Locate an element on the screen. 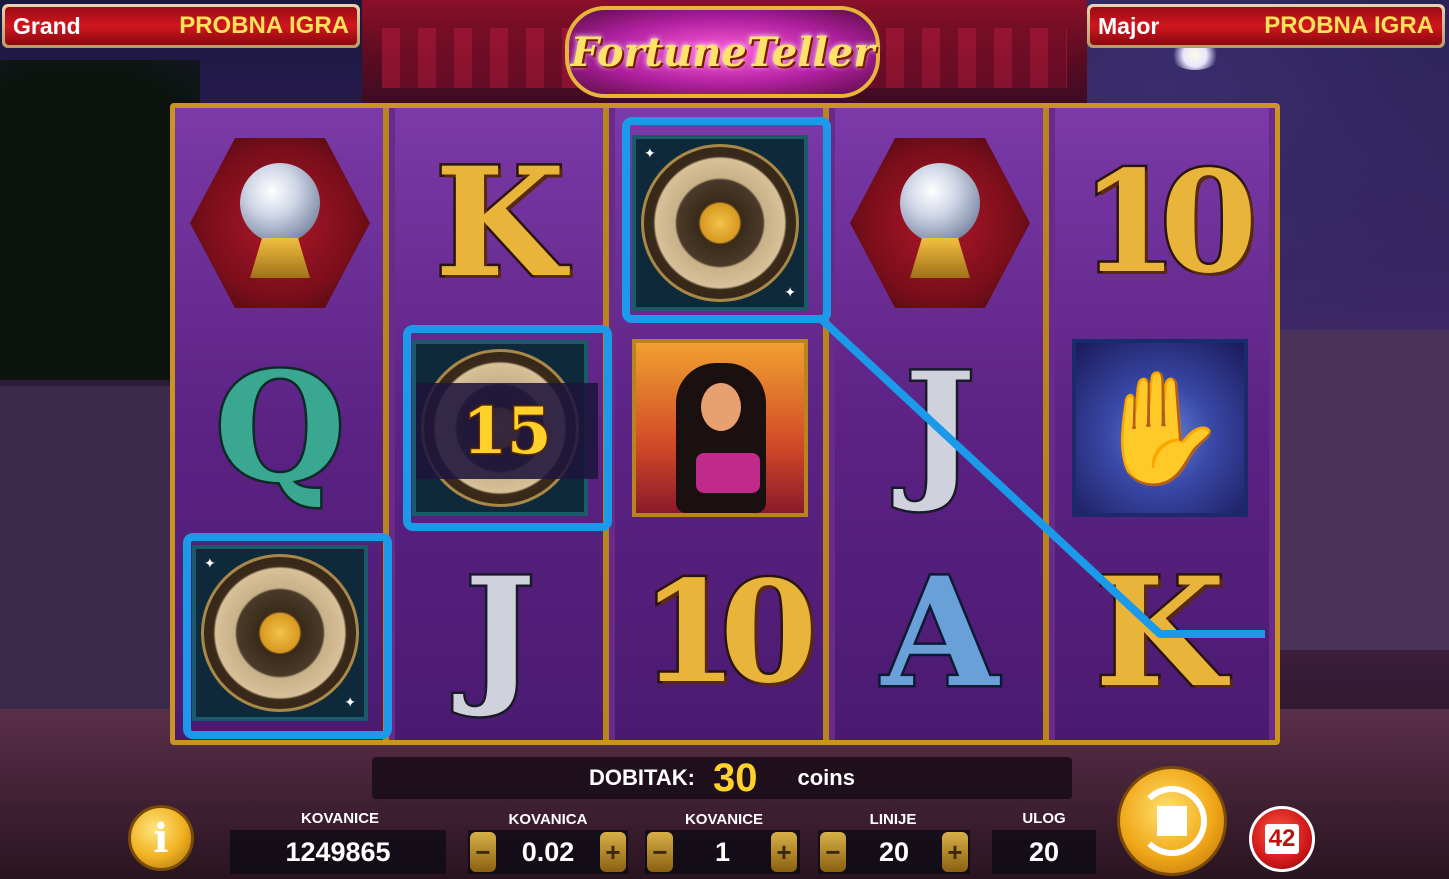 The height and width of the screenshot is (879, 1449). refresh-icon is located at coordinates (1172, 821).